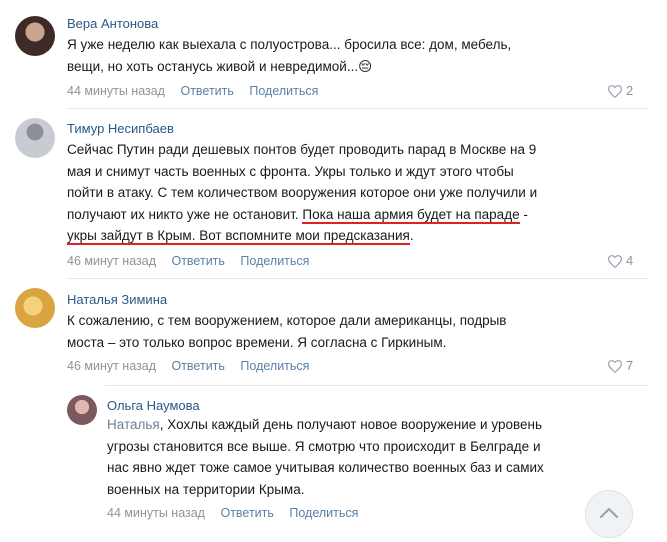  Describe the element at coordinates (117, 299) in the screenshot. I see `comment-author: Наталья Зимина` at that location.